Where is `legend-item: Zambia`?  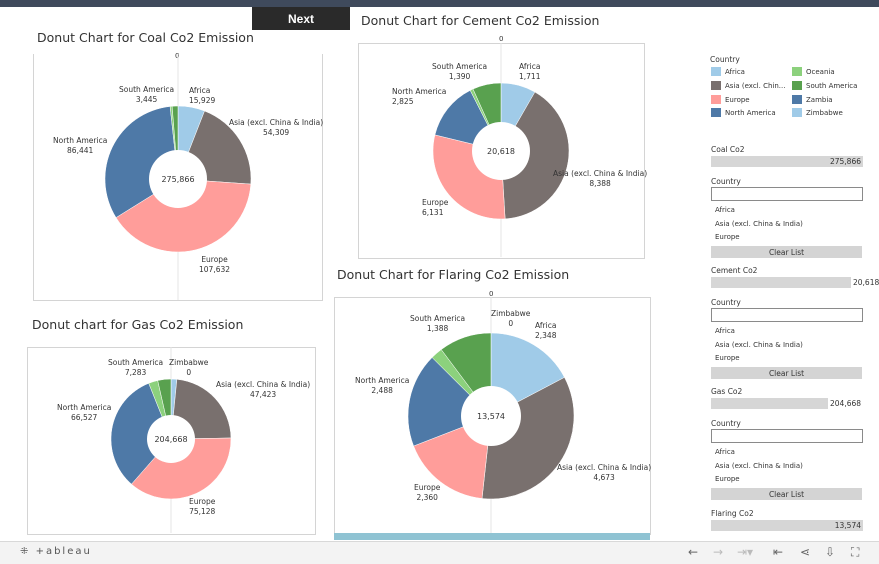 legend-item: Zambia is located at coordinates (812, 99).